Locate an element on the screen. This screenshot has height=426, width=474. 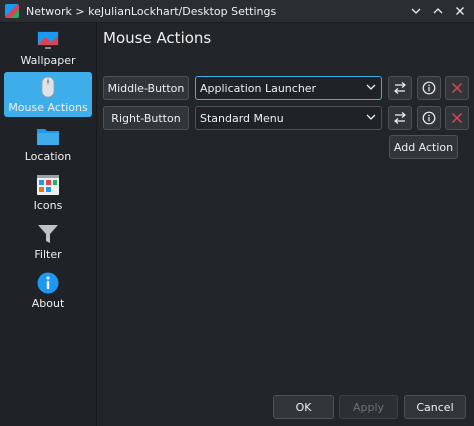
page-title: Mouse Actions is located at coordinates (157, 38).